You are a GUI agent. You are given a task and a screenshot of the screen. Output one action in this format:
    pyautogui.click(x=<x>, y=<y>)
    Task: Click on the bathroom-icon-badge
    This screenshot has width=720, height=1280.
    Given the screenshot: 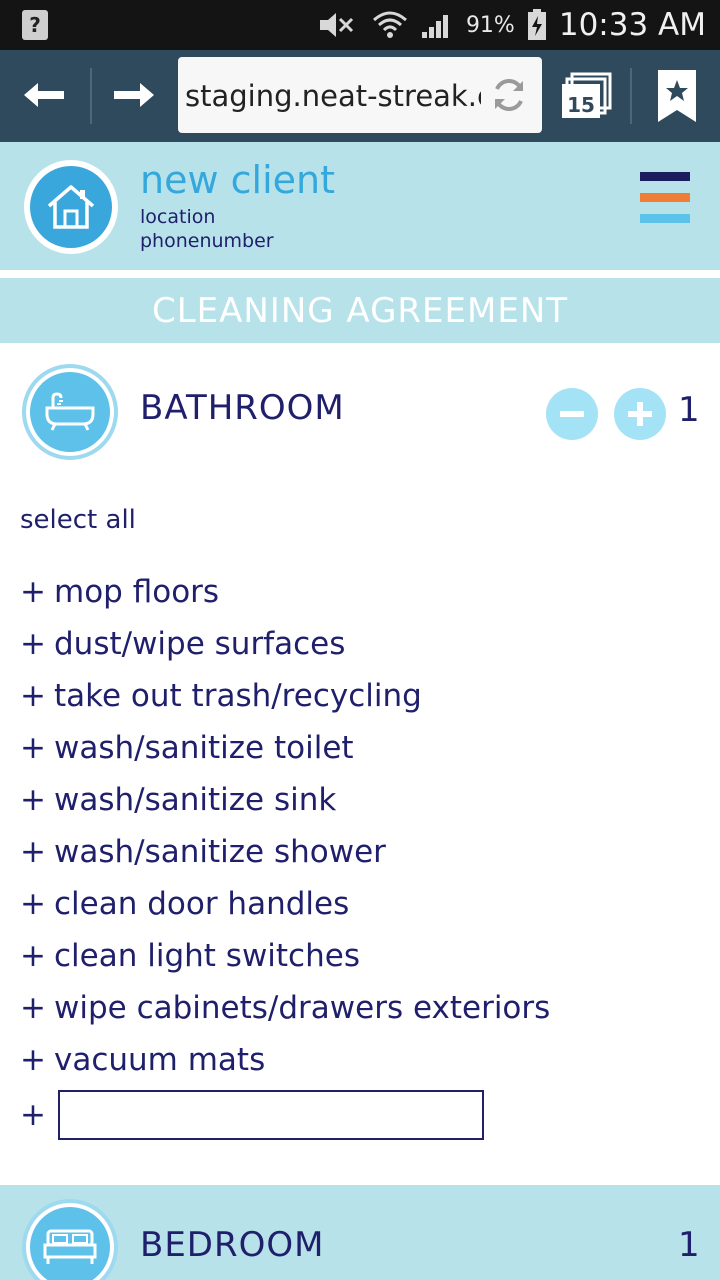 What is the action you would take?
    pyautogui.click(x=70, y=412)
    